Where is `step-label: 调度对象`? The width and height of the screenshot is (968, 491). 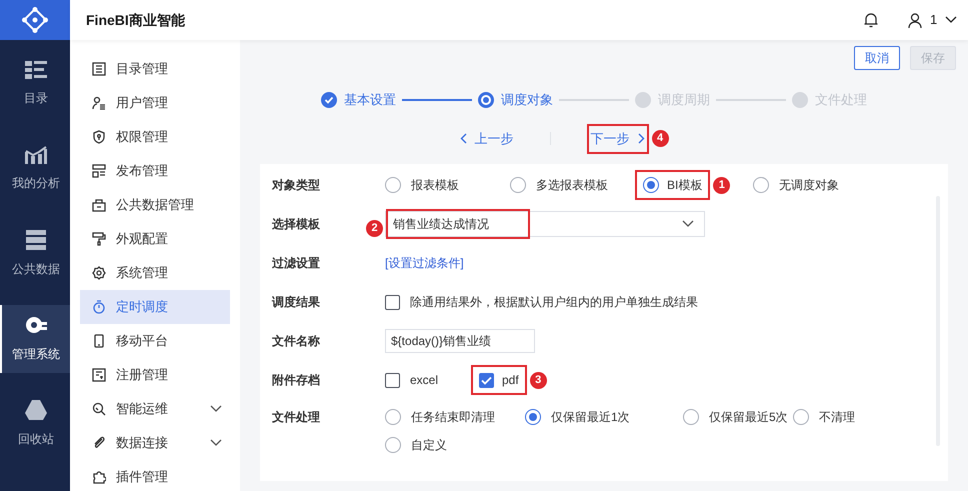 step-label: 调度对象 is located at coordinates (527, 100).